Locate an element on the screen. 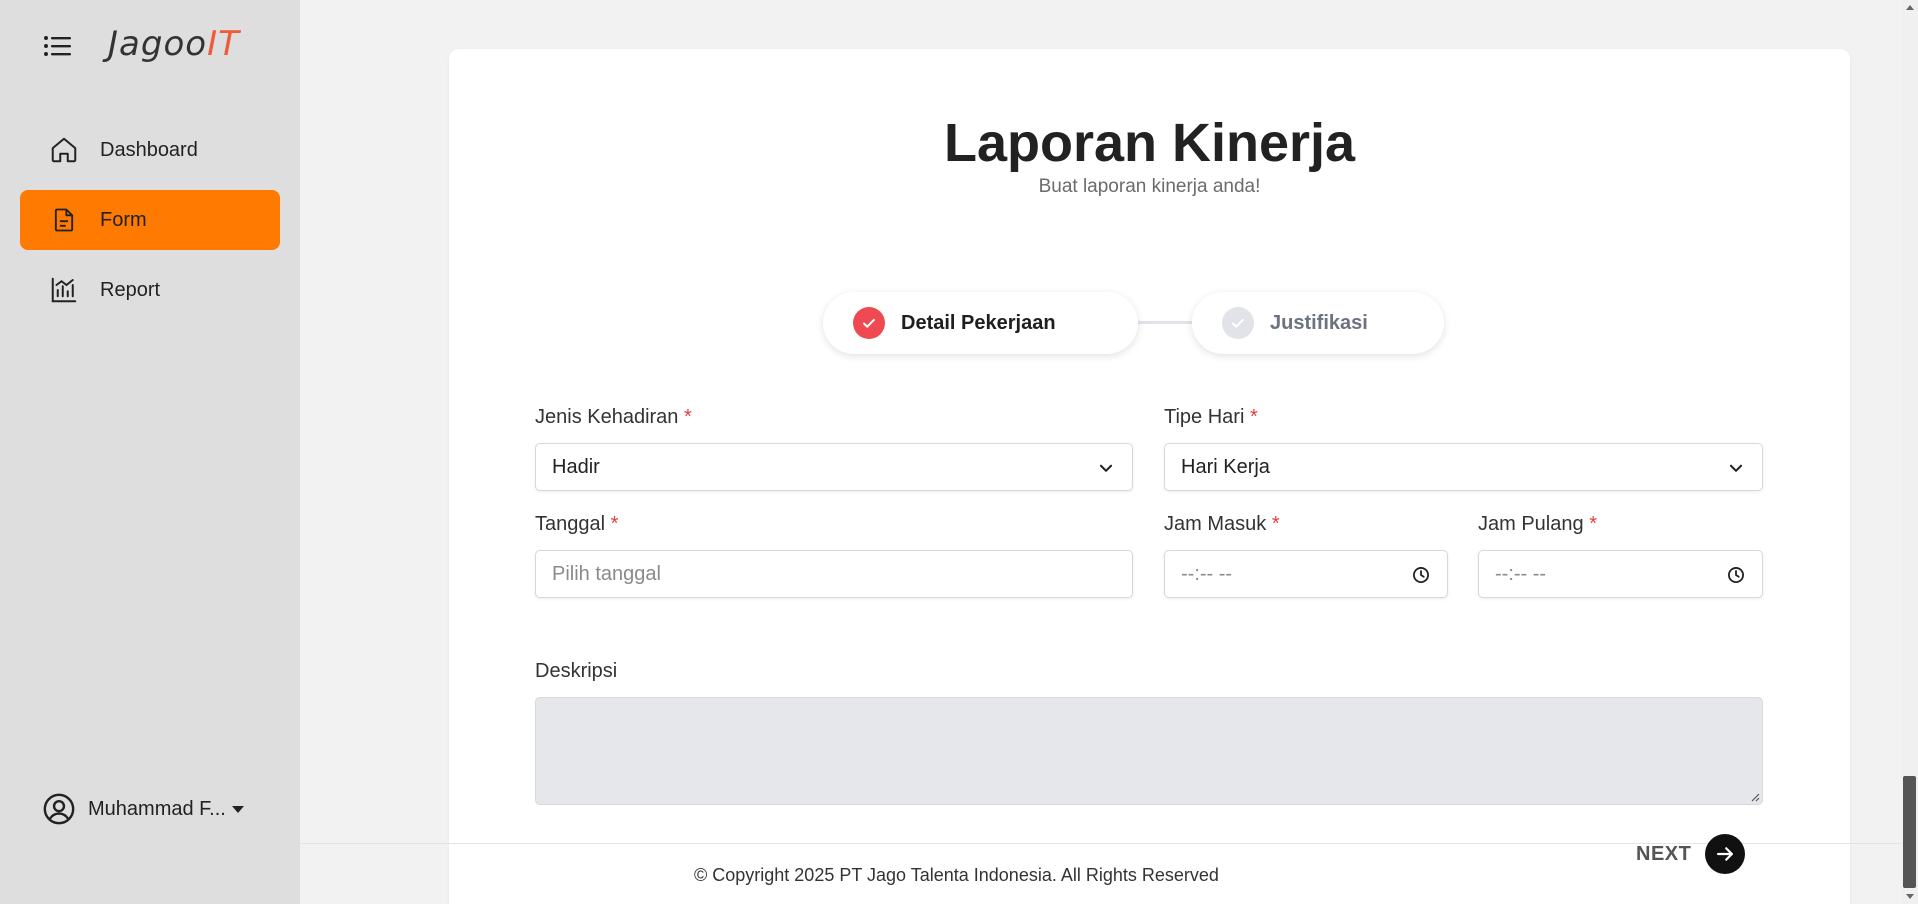  logo-text: Jagoo is located at coordinates (158, 44).